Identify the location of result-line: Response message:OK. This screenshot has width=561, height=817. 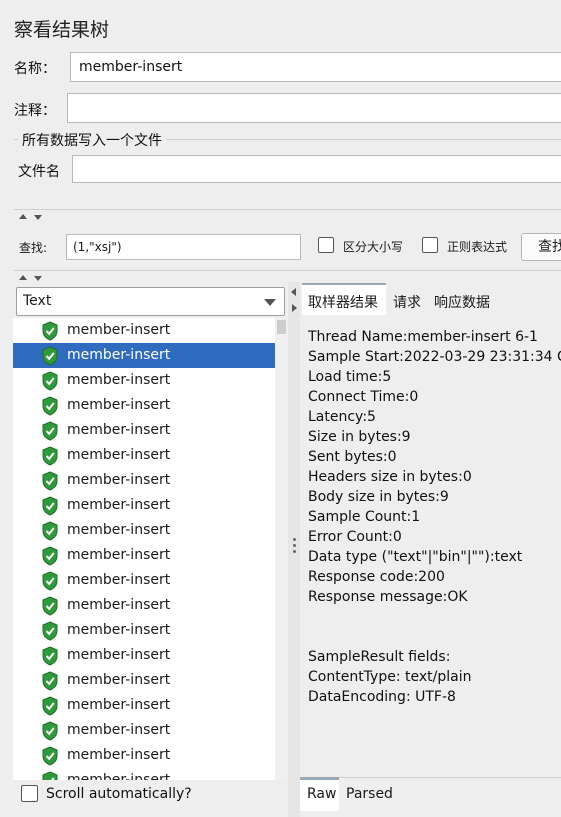
(388, 597).